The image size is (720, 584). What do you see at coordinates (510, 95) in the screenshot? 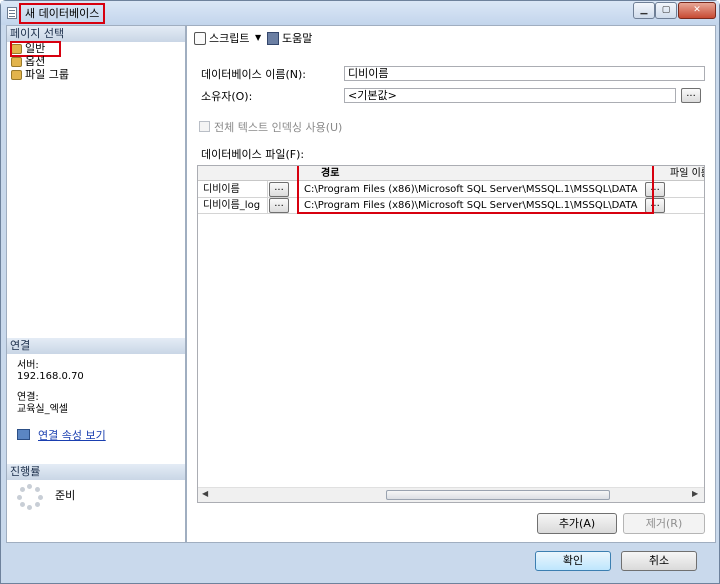
I see `owner-input: <기본값>` at bounding box center [510, 95].